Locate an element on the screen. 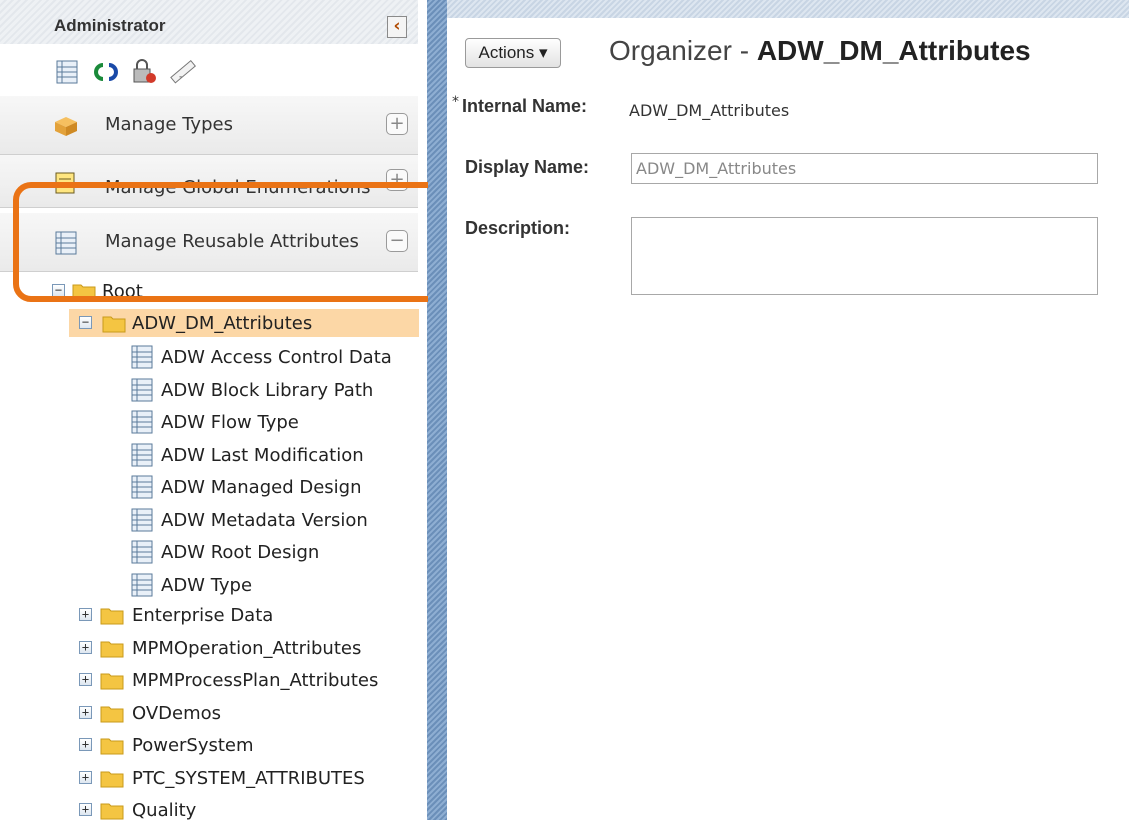 The height and width of the screenshot is (820, 1129). box-icon is located at coordinates (66, 126).